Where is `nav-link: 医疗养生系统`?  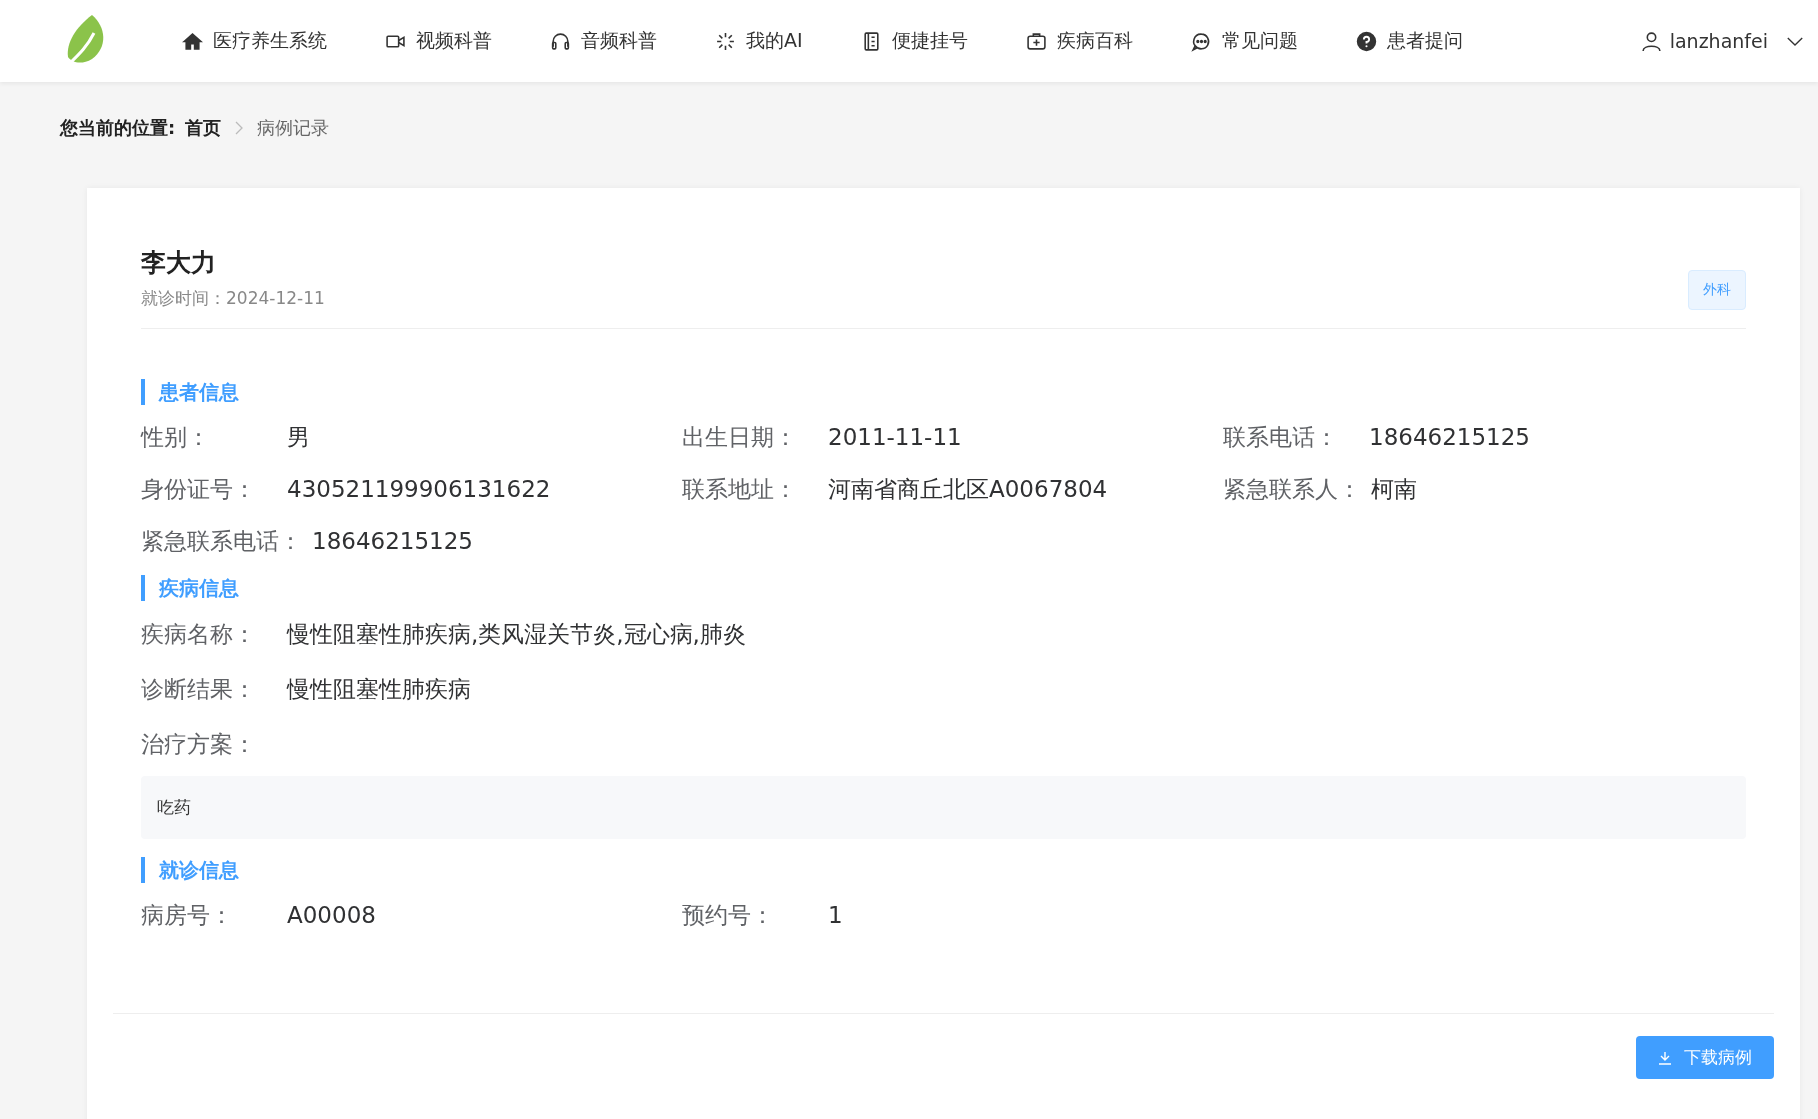 nav-link: 医疗养生系统 is located at coordinates (254, 41).